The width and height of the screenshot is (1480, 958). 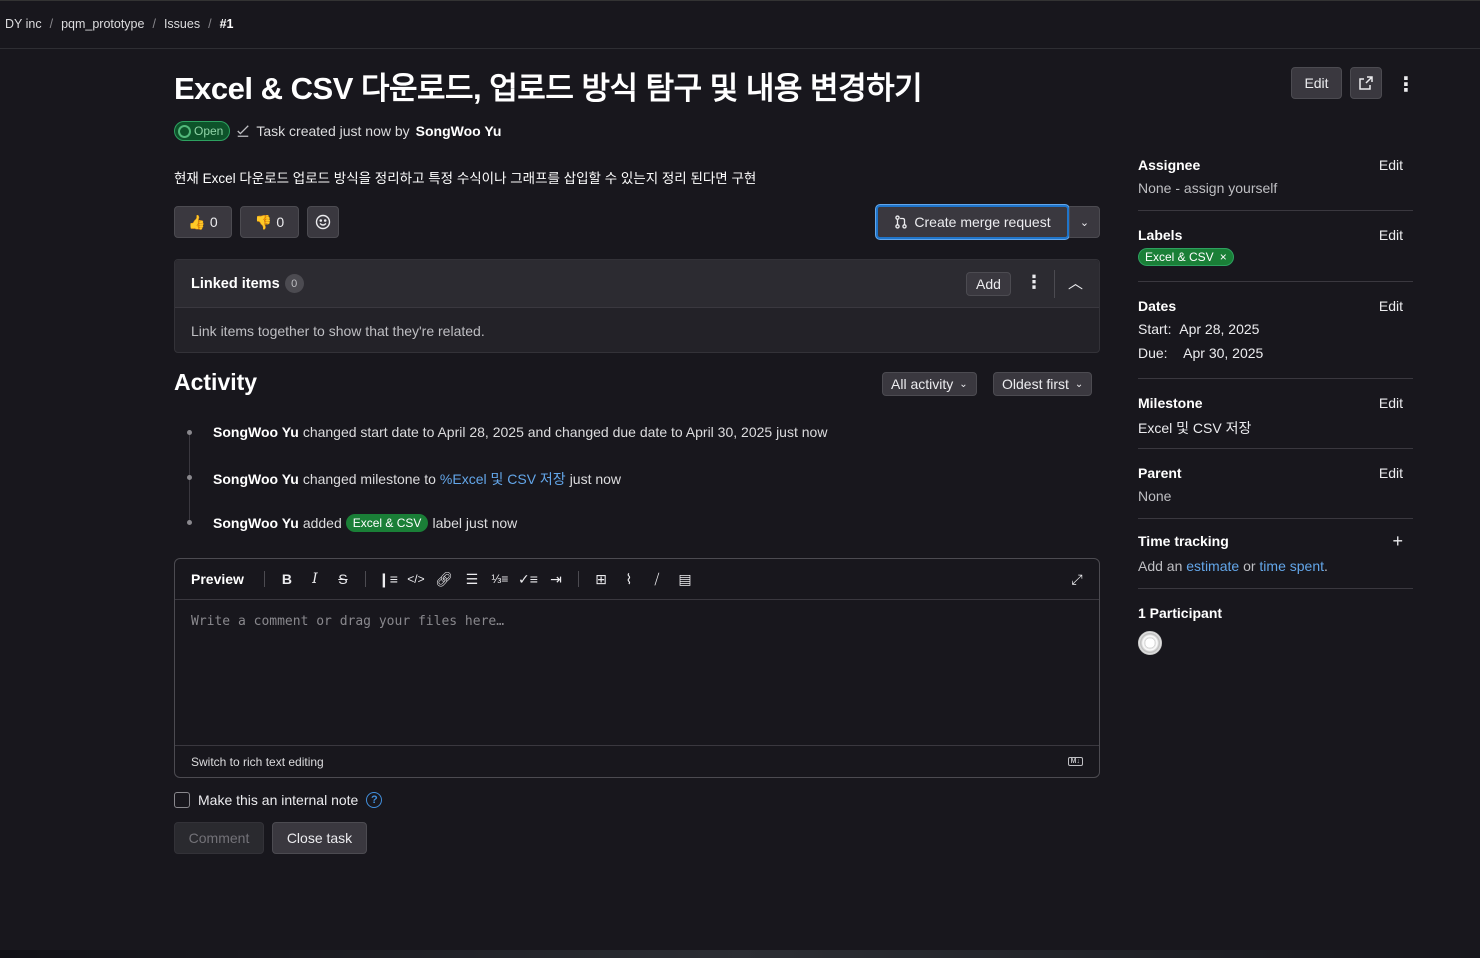 I want to click on author-link: SongWoo Yu, so click(x=459, y=131).